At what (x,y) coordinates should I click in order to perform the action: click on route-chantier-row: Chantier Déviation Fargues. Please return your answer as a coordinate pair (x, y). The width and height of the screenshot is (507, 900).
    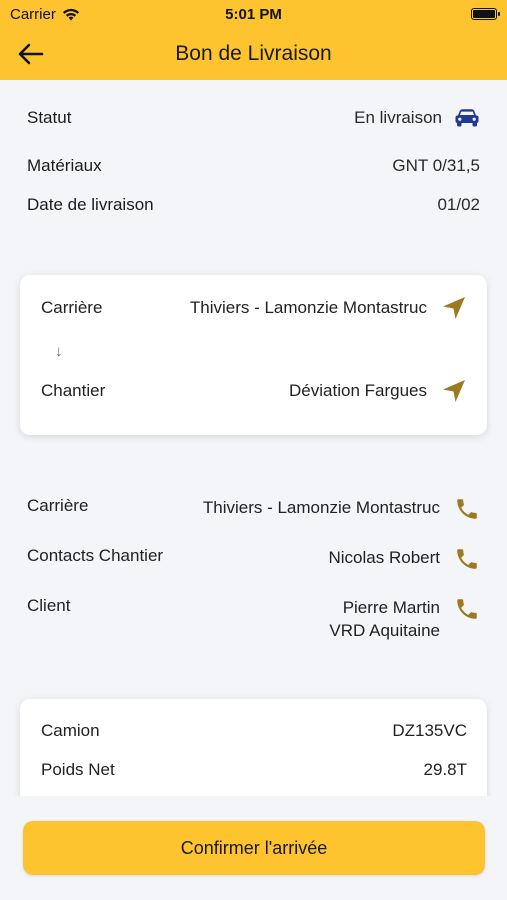
    Looking at the image, I should click on (254, 391).